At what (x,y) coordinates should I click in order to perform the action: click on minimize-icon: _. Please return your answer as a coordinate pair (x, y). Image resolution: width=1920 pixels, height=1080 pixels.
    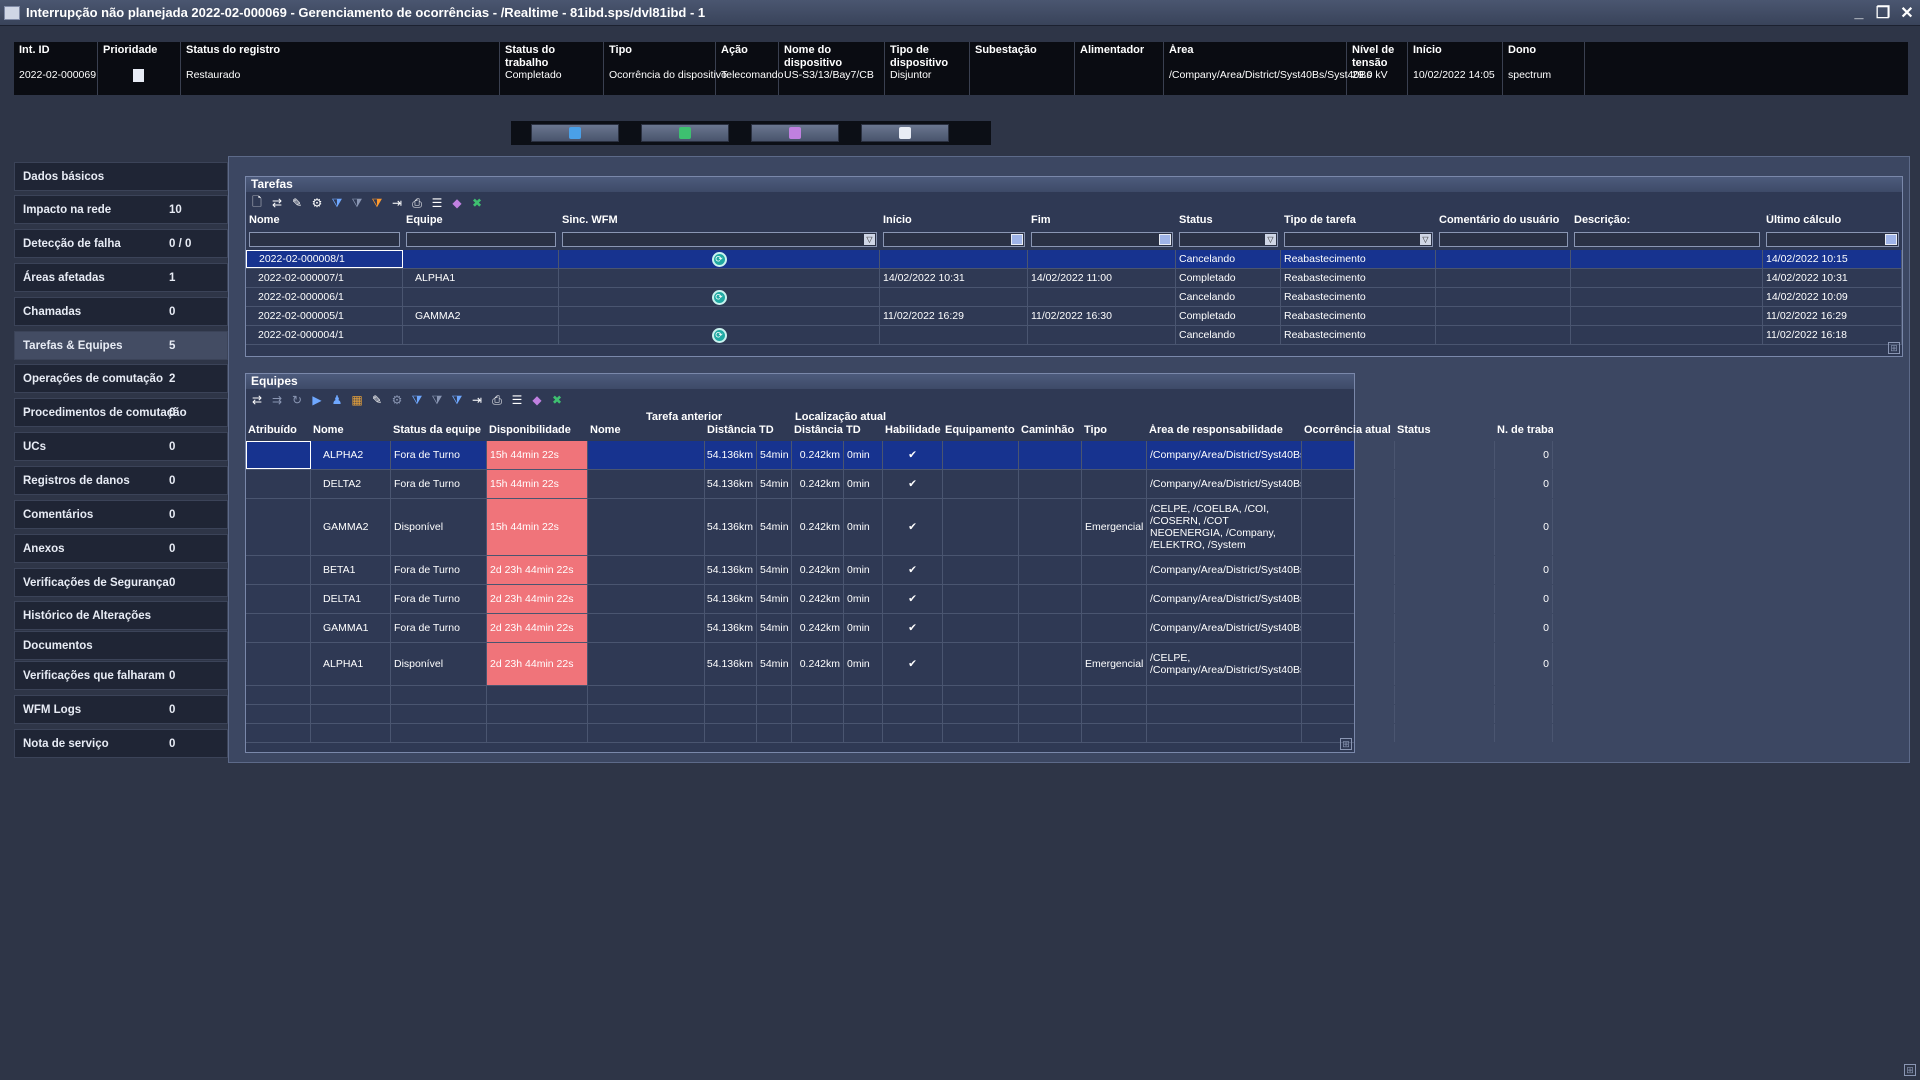
    Looking at the image, I should click on (1859, 13).